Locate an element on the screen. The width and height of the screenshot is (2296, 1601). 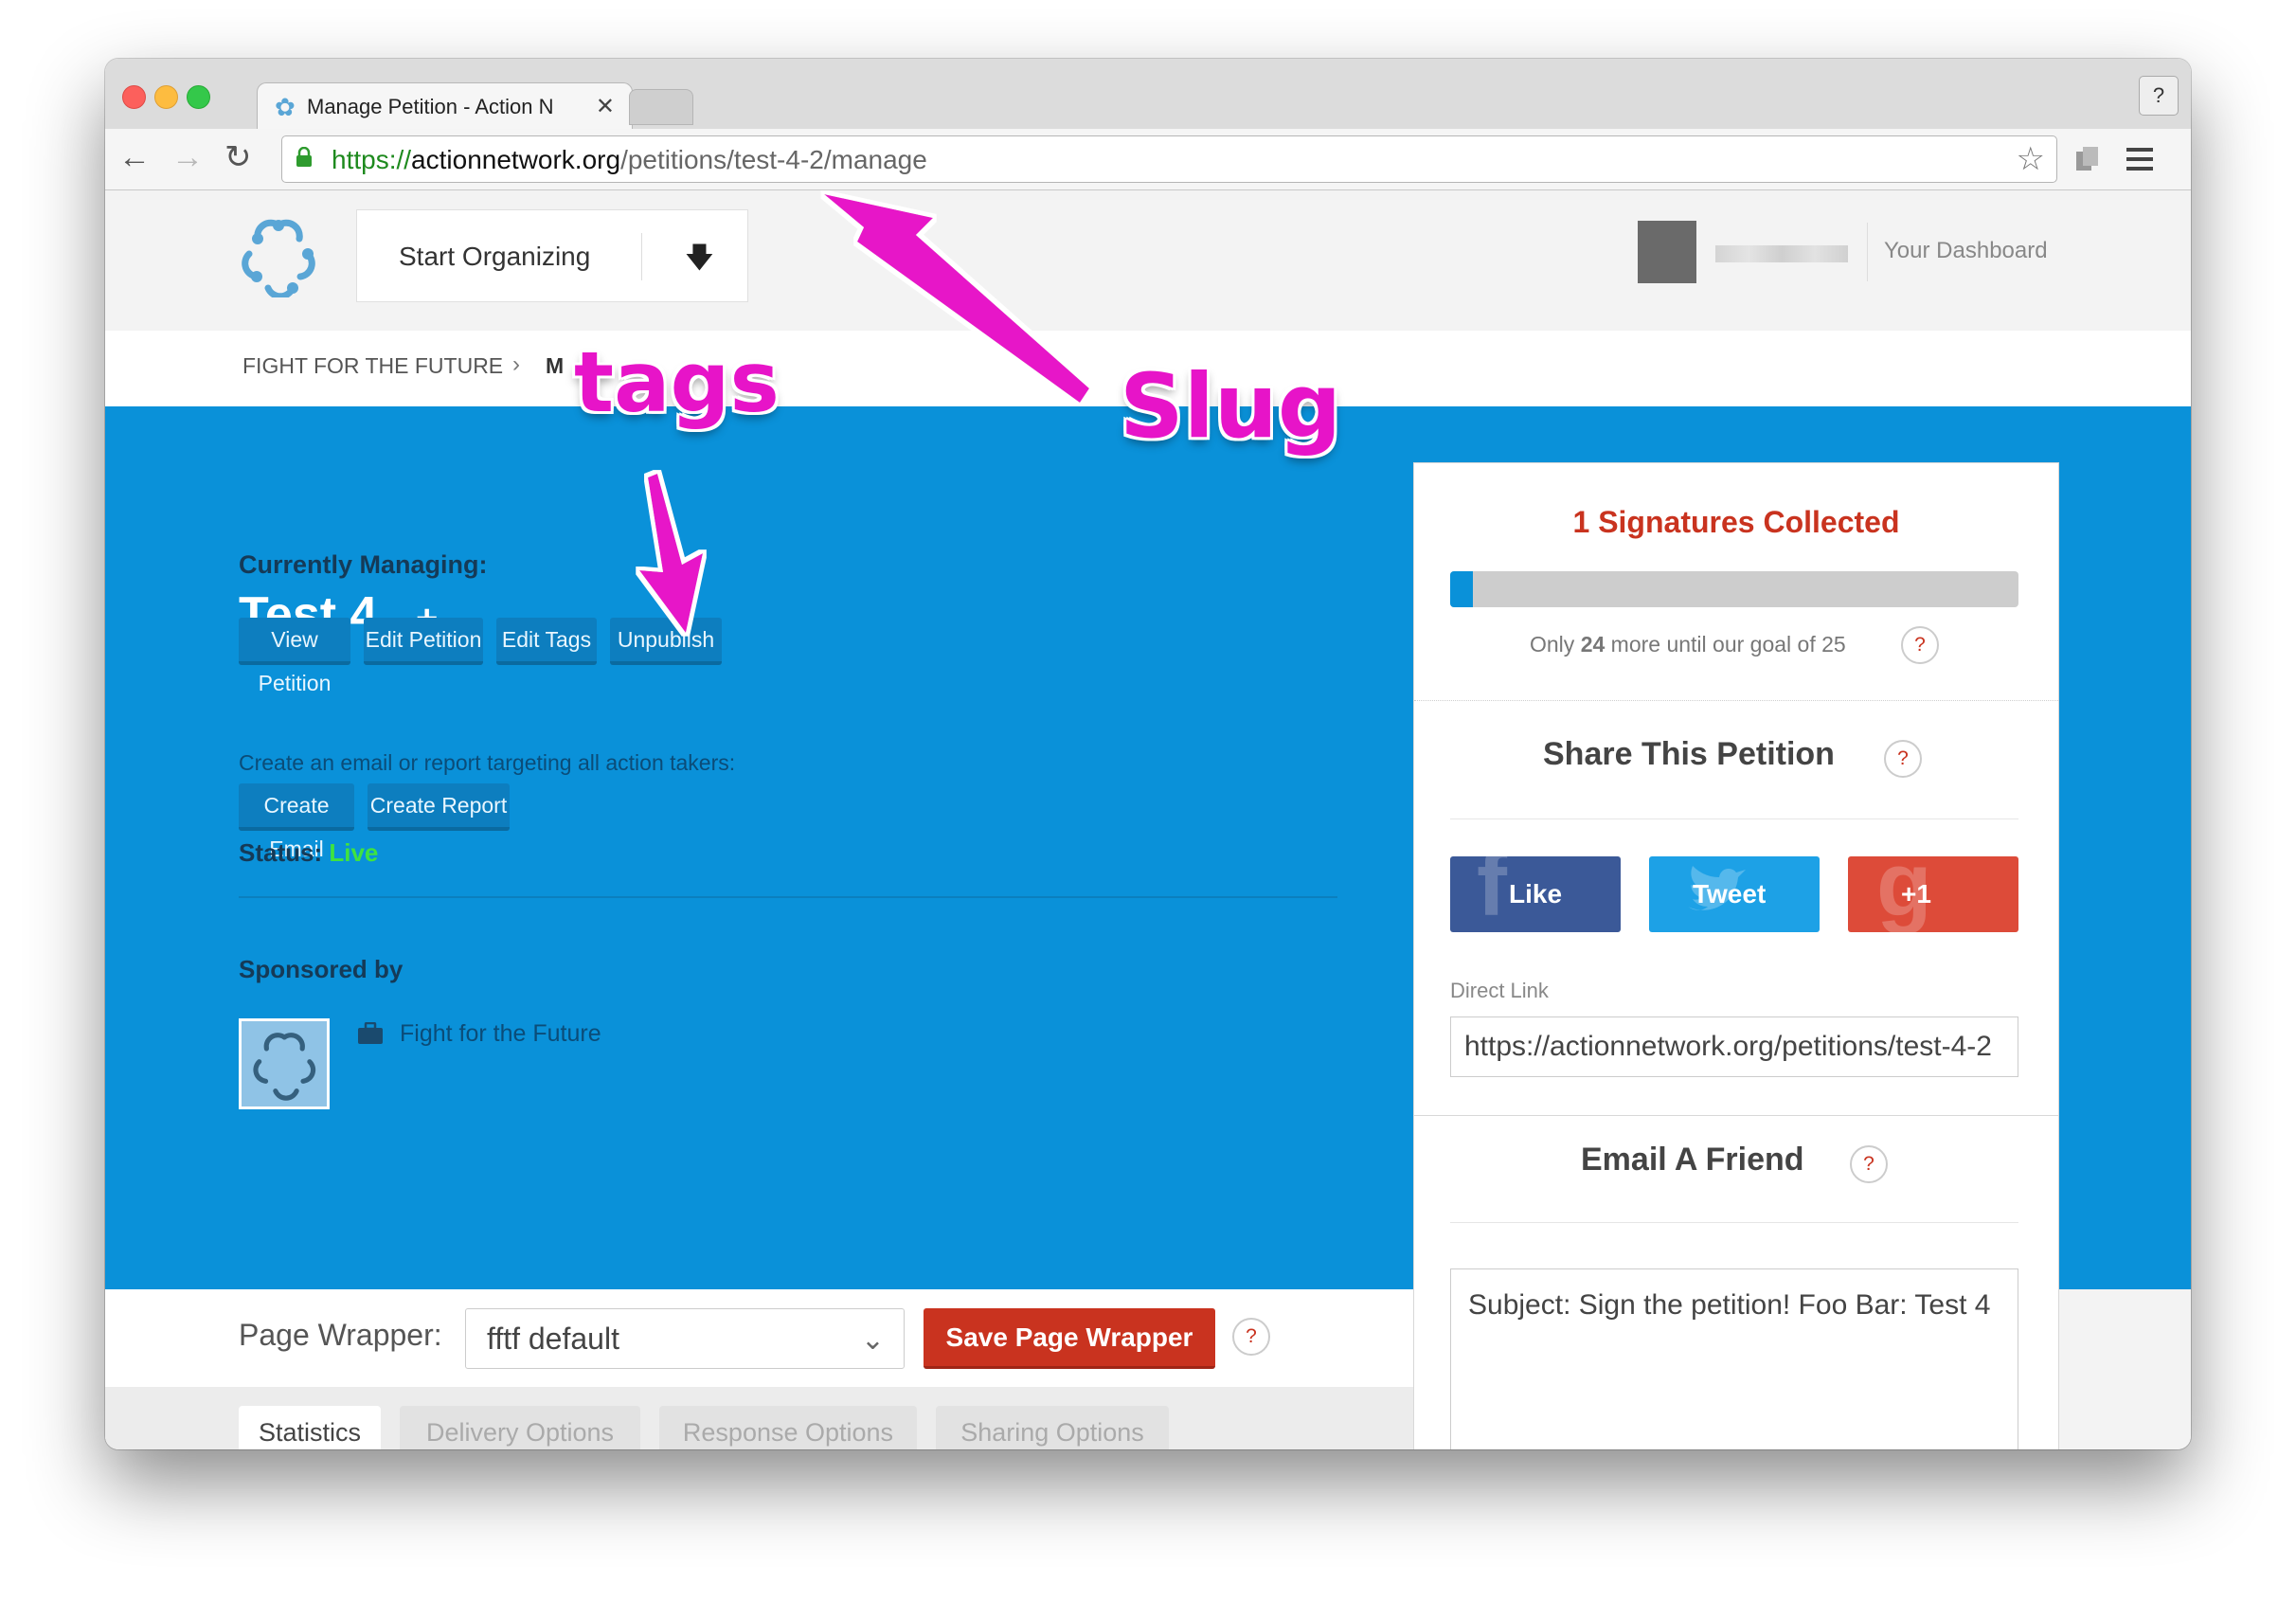
tags-arrow is located at coordinates (671, 553).